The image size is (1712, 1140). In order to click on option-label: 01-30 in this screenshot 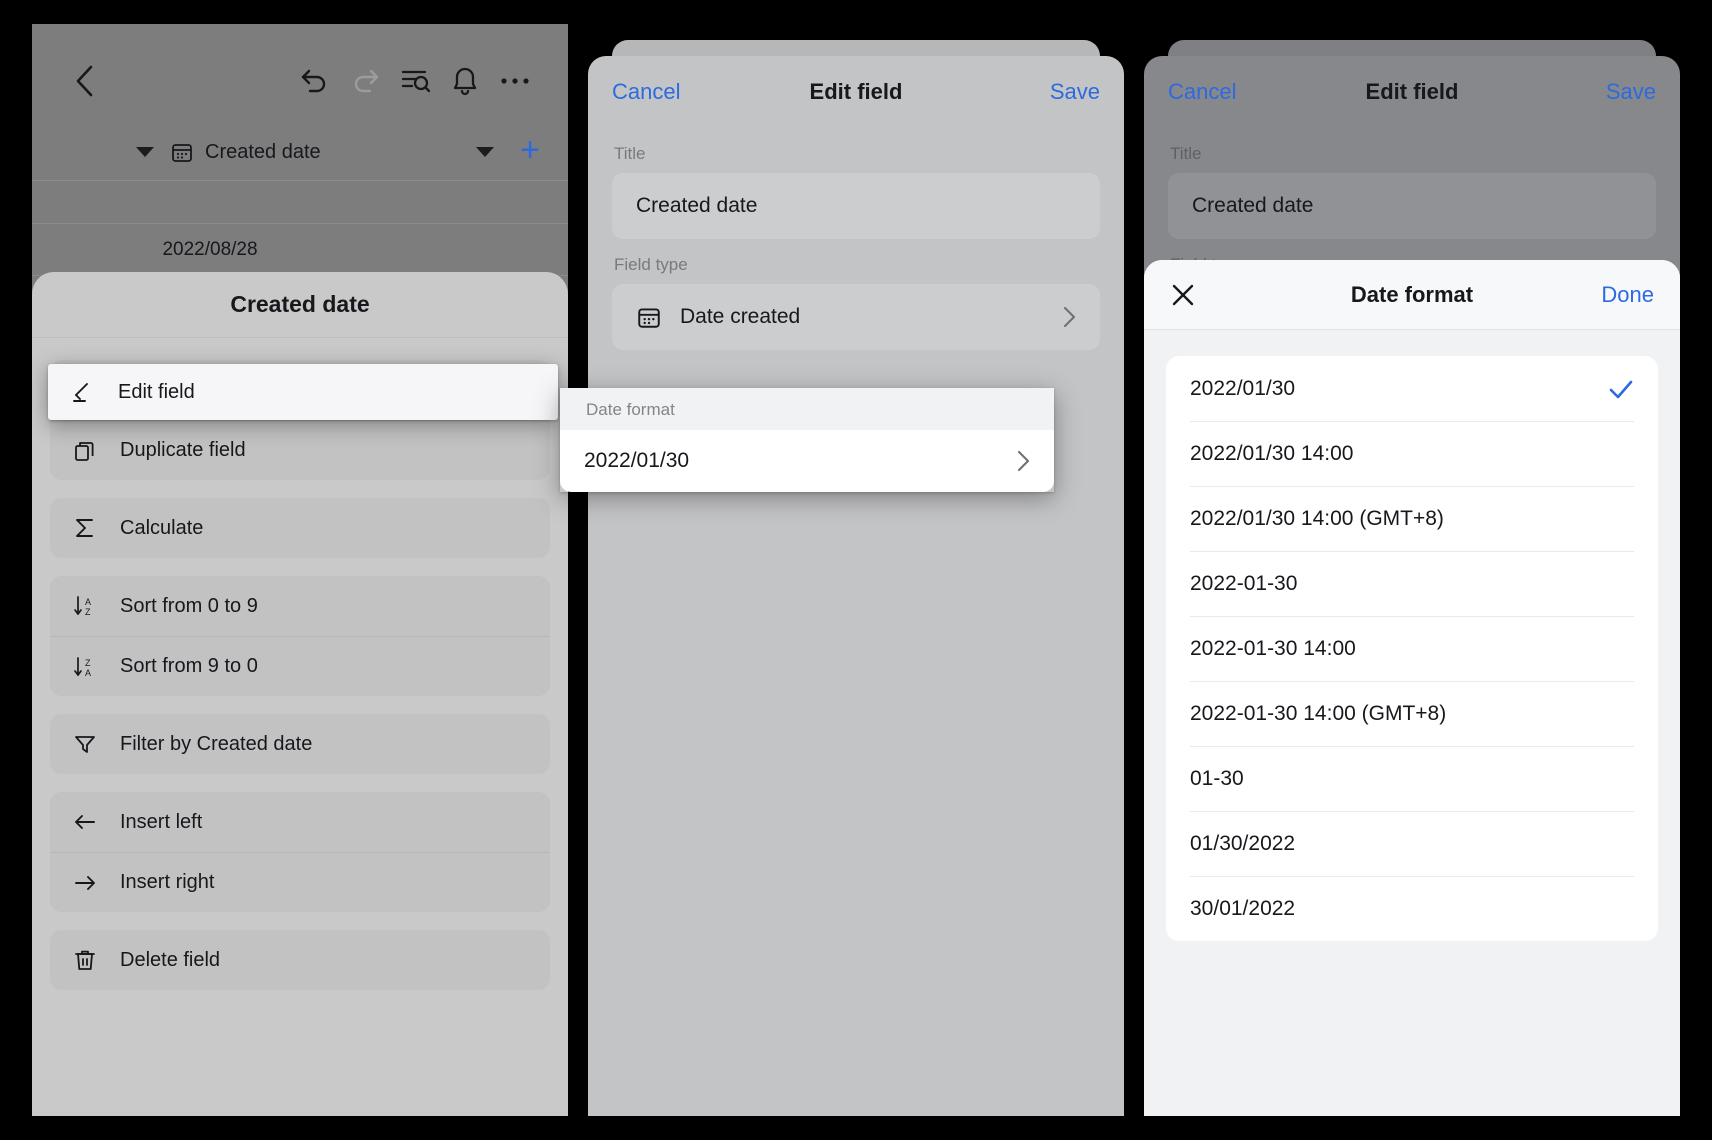, I will do `click(1217, 778)`.